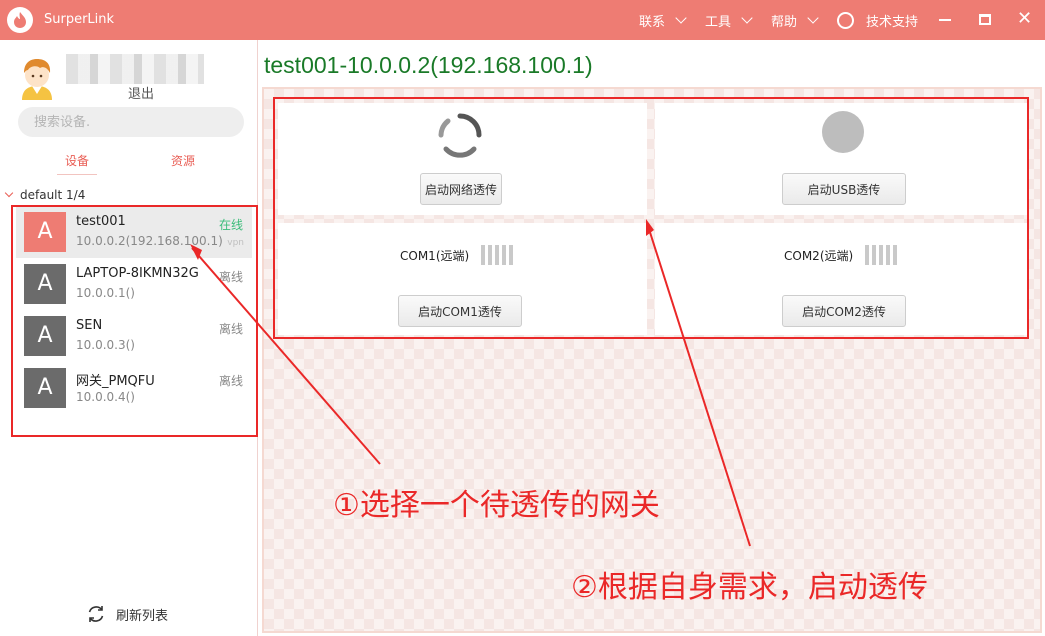 The width and height of the screenshot is (1045, 636). Describe the element at coordinates (77, 174) in the screenshot. I see `tab-active-indicator` at that location.